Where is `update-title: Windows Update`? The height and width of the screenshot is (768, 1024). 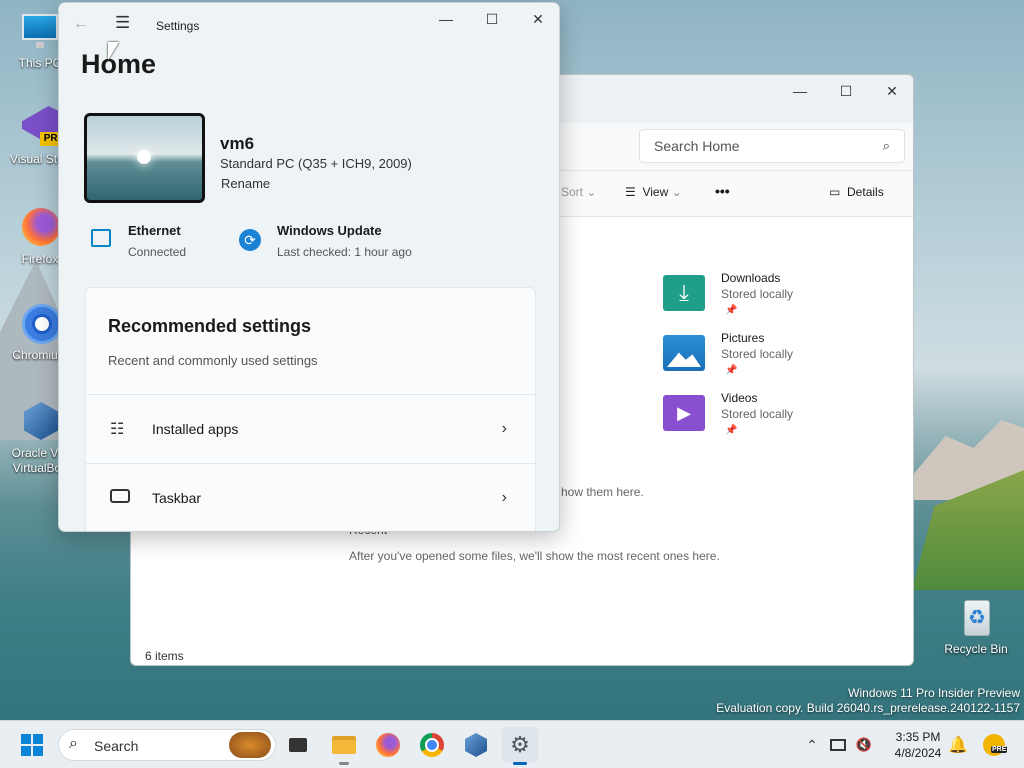 update-title: Windows Update is located at coordinates (329, 230).